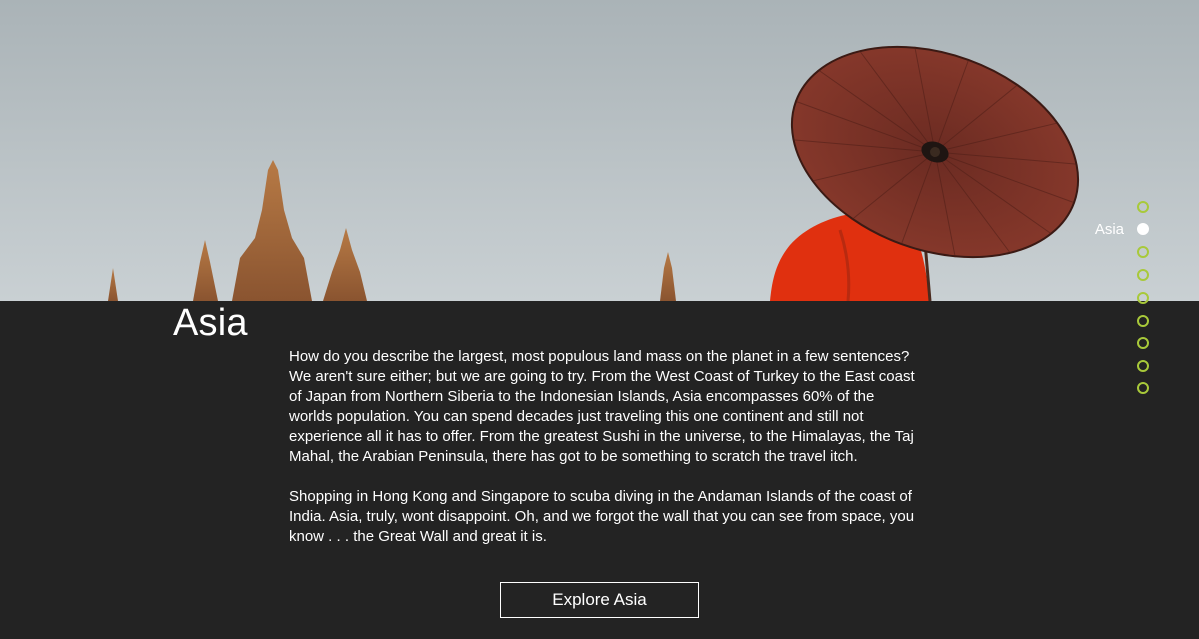 The image size is (1199, 639). What do you see at coordinates (1125, 300) in the screenshot?
I see `section-dot-nav: Asia` at bounding box center [1125, 300].